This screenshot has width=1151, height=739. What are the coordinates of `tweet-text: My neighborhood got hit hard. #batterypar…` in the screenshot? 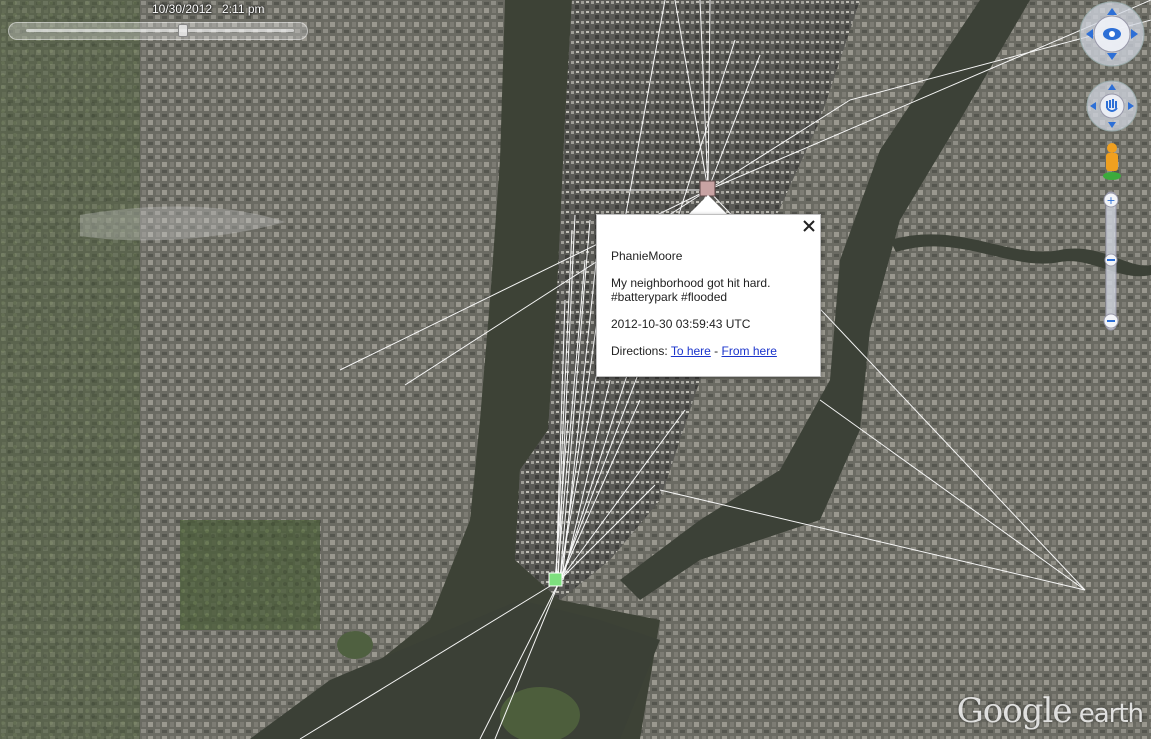 It's located at (709, 290).